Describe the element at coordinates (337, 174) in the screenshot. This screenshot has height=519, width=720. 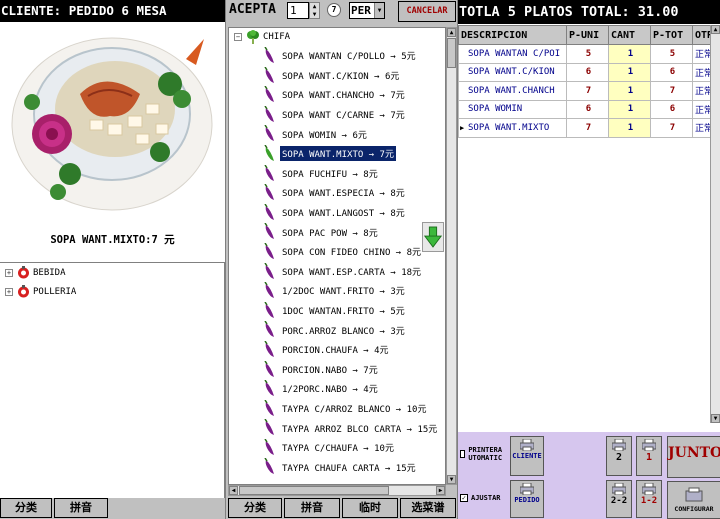
I see `menu-item: SOPA FUCHIFU → 8元` at that location.